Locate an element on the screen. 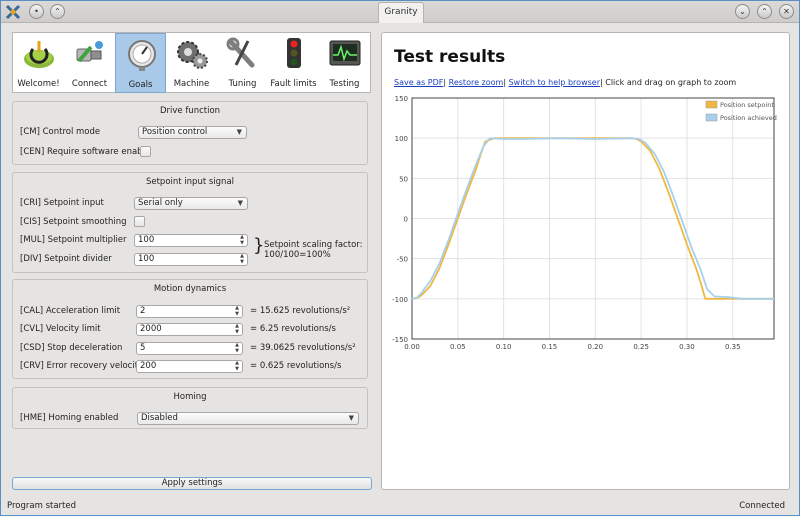 Image resolution: width=800 pixels, height=516 pixels. legend-label: Position setpoint is located at coordinates (747, 105).